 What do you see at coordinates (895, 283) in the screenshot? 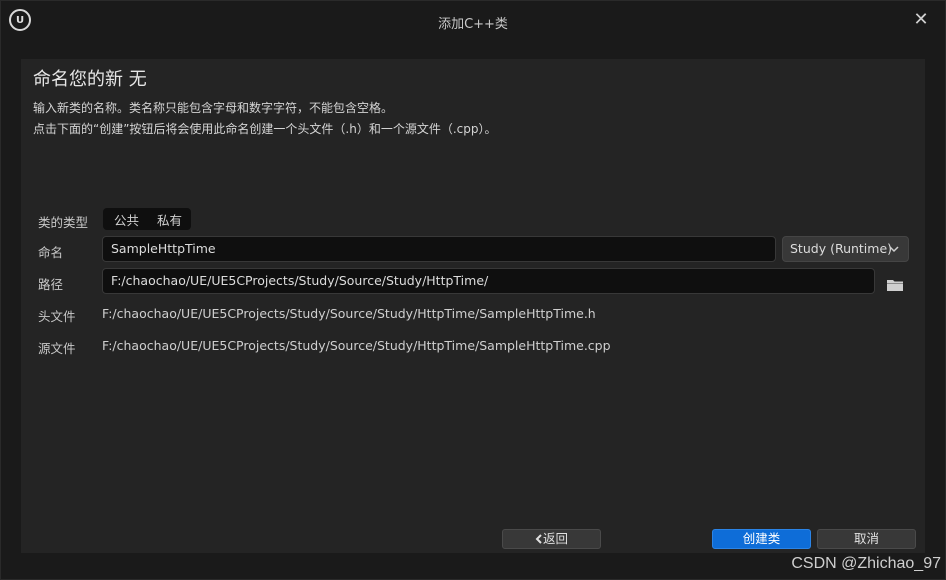
I see `folder-icon` at bounding box center [895, 283].